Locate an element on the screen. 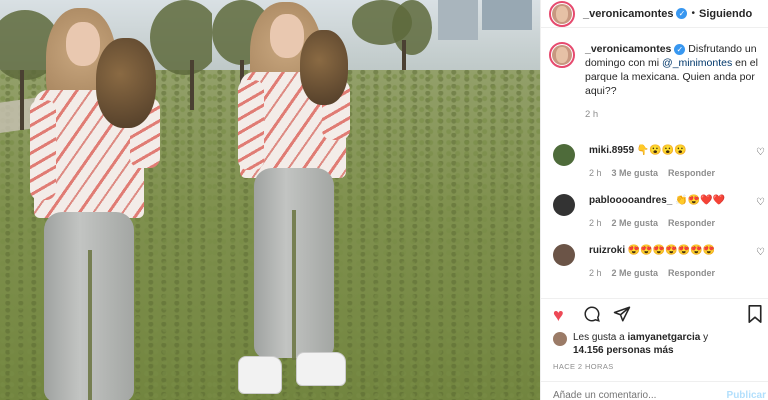 The height and width of the screenshot is (400, 768). actions-divider is located at coordinates (654, 298).